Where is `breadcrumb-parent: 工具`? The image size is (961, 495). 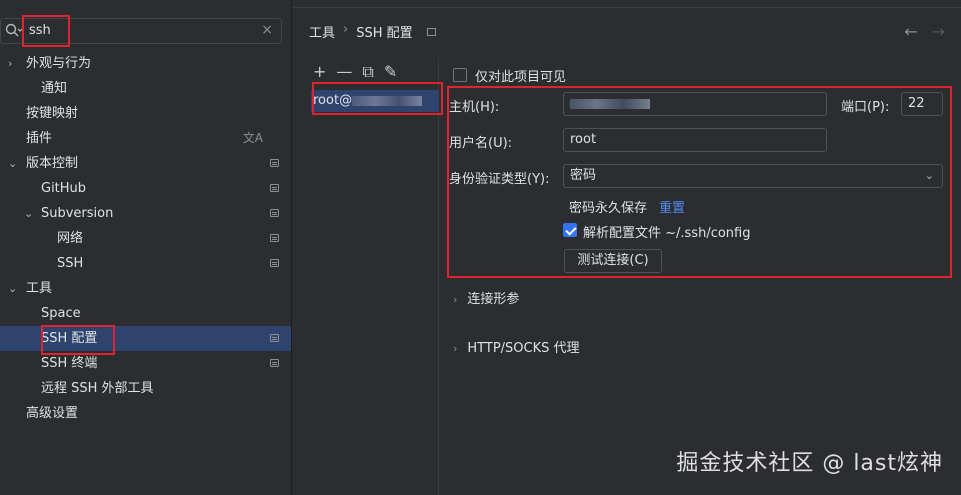
breadcrumb-parent: 工具 is located at coordinates (322, 31).